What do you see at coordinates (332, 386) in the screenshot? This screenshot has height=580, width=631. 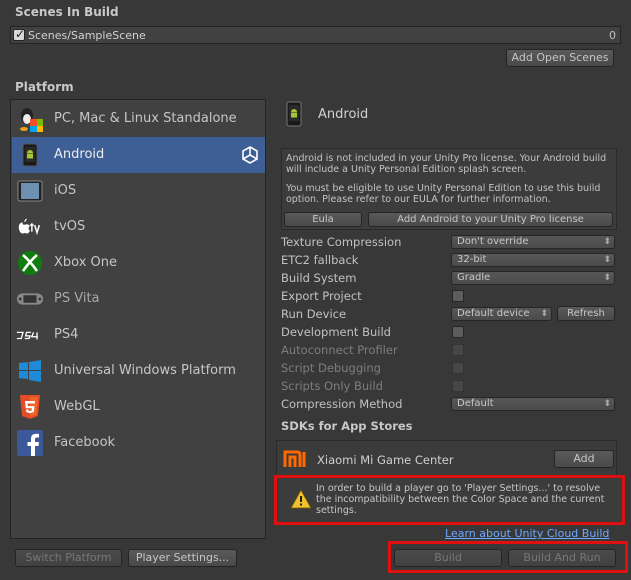 I see `scripts-only-build-label: Scripts Only Build` at bounding box center [332, 386].